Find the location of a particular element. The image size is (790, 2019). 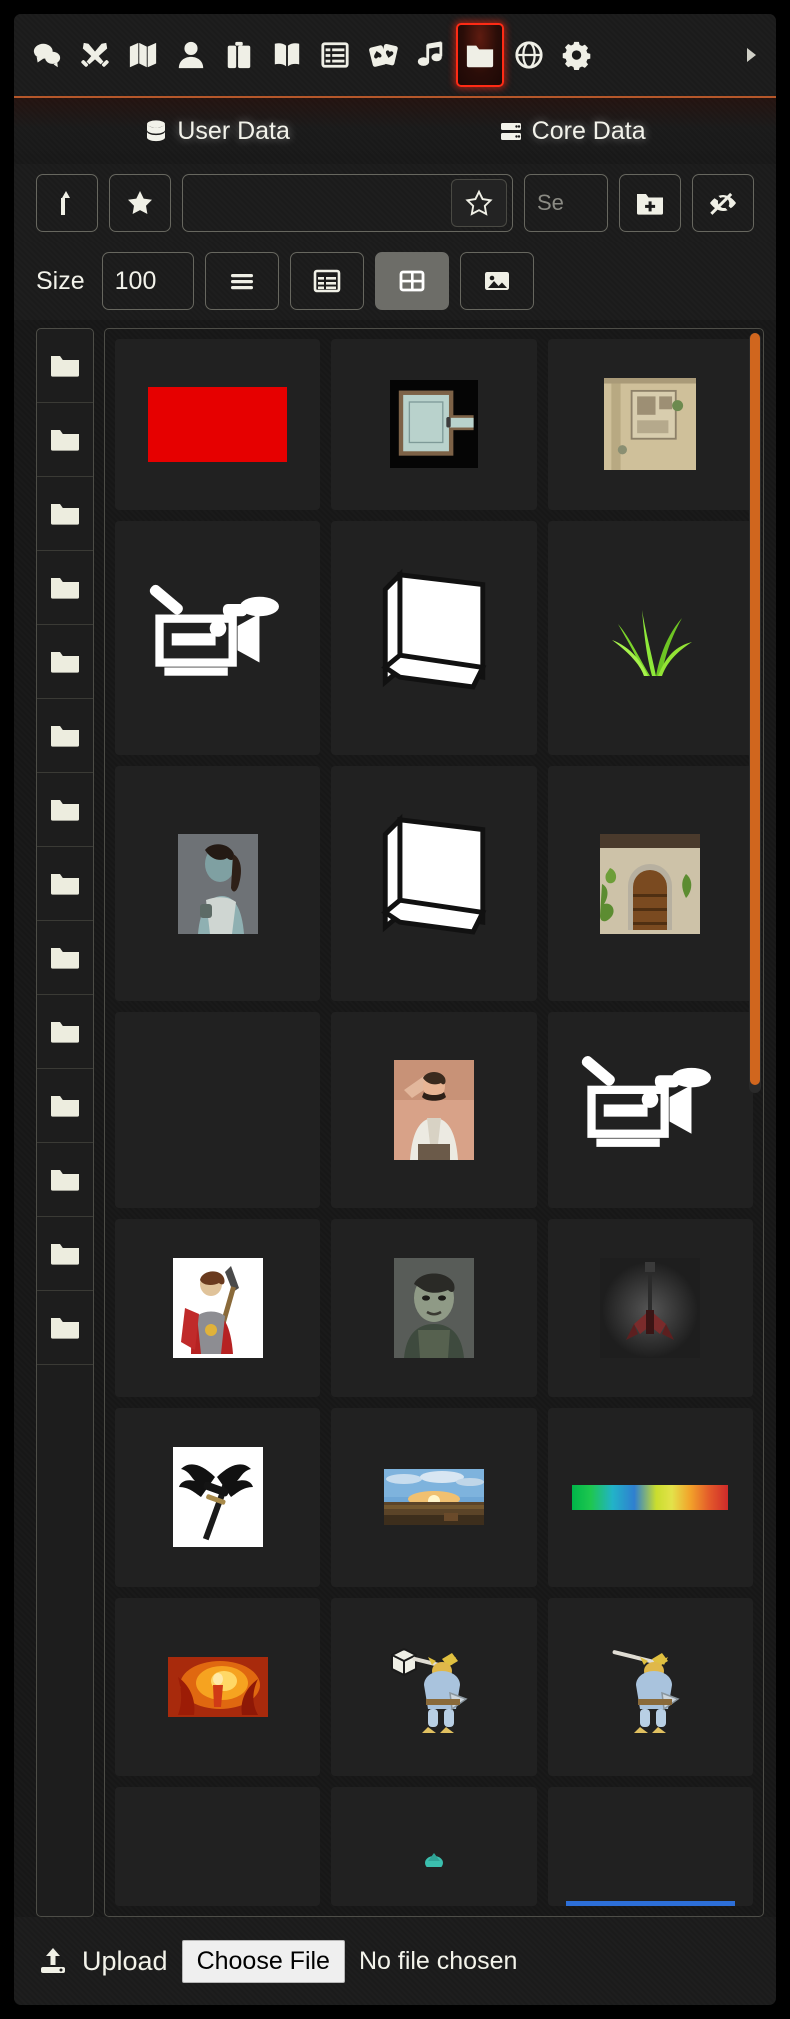

half-orc-portrait-thumbnail is located at coordinates (217, 883).